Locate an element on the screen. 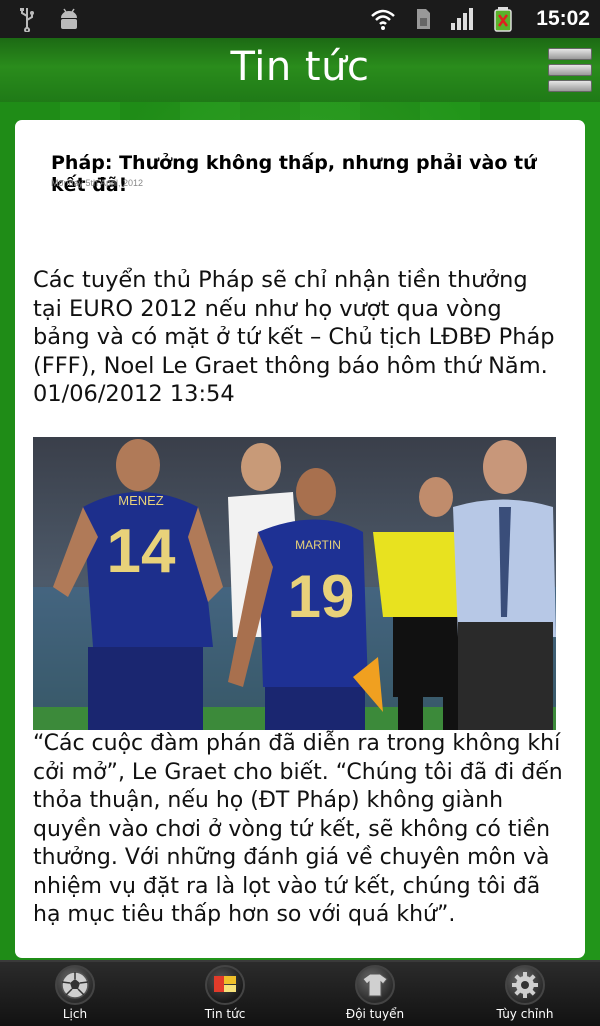  nav-label-tuy-chinh: Tùy chỉnh is located at coordinates (525, 1014).